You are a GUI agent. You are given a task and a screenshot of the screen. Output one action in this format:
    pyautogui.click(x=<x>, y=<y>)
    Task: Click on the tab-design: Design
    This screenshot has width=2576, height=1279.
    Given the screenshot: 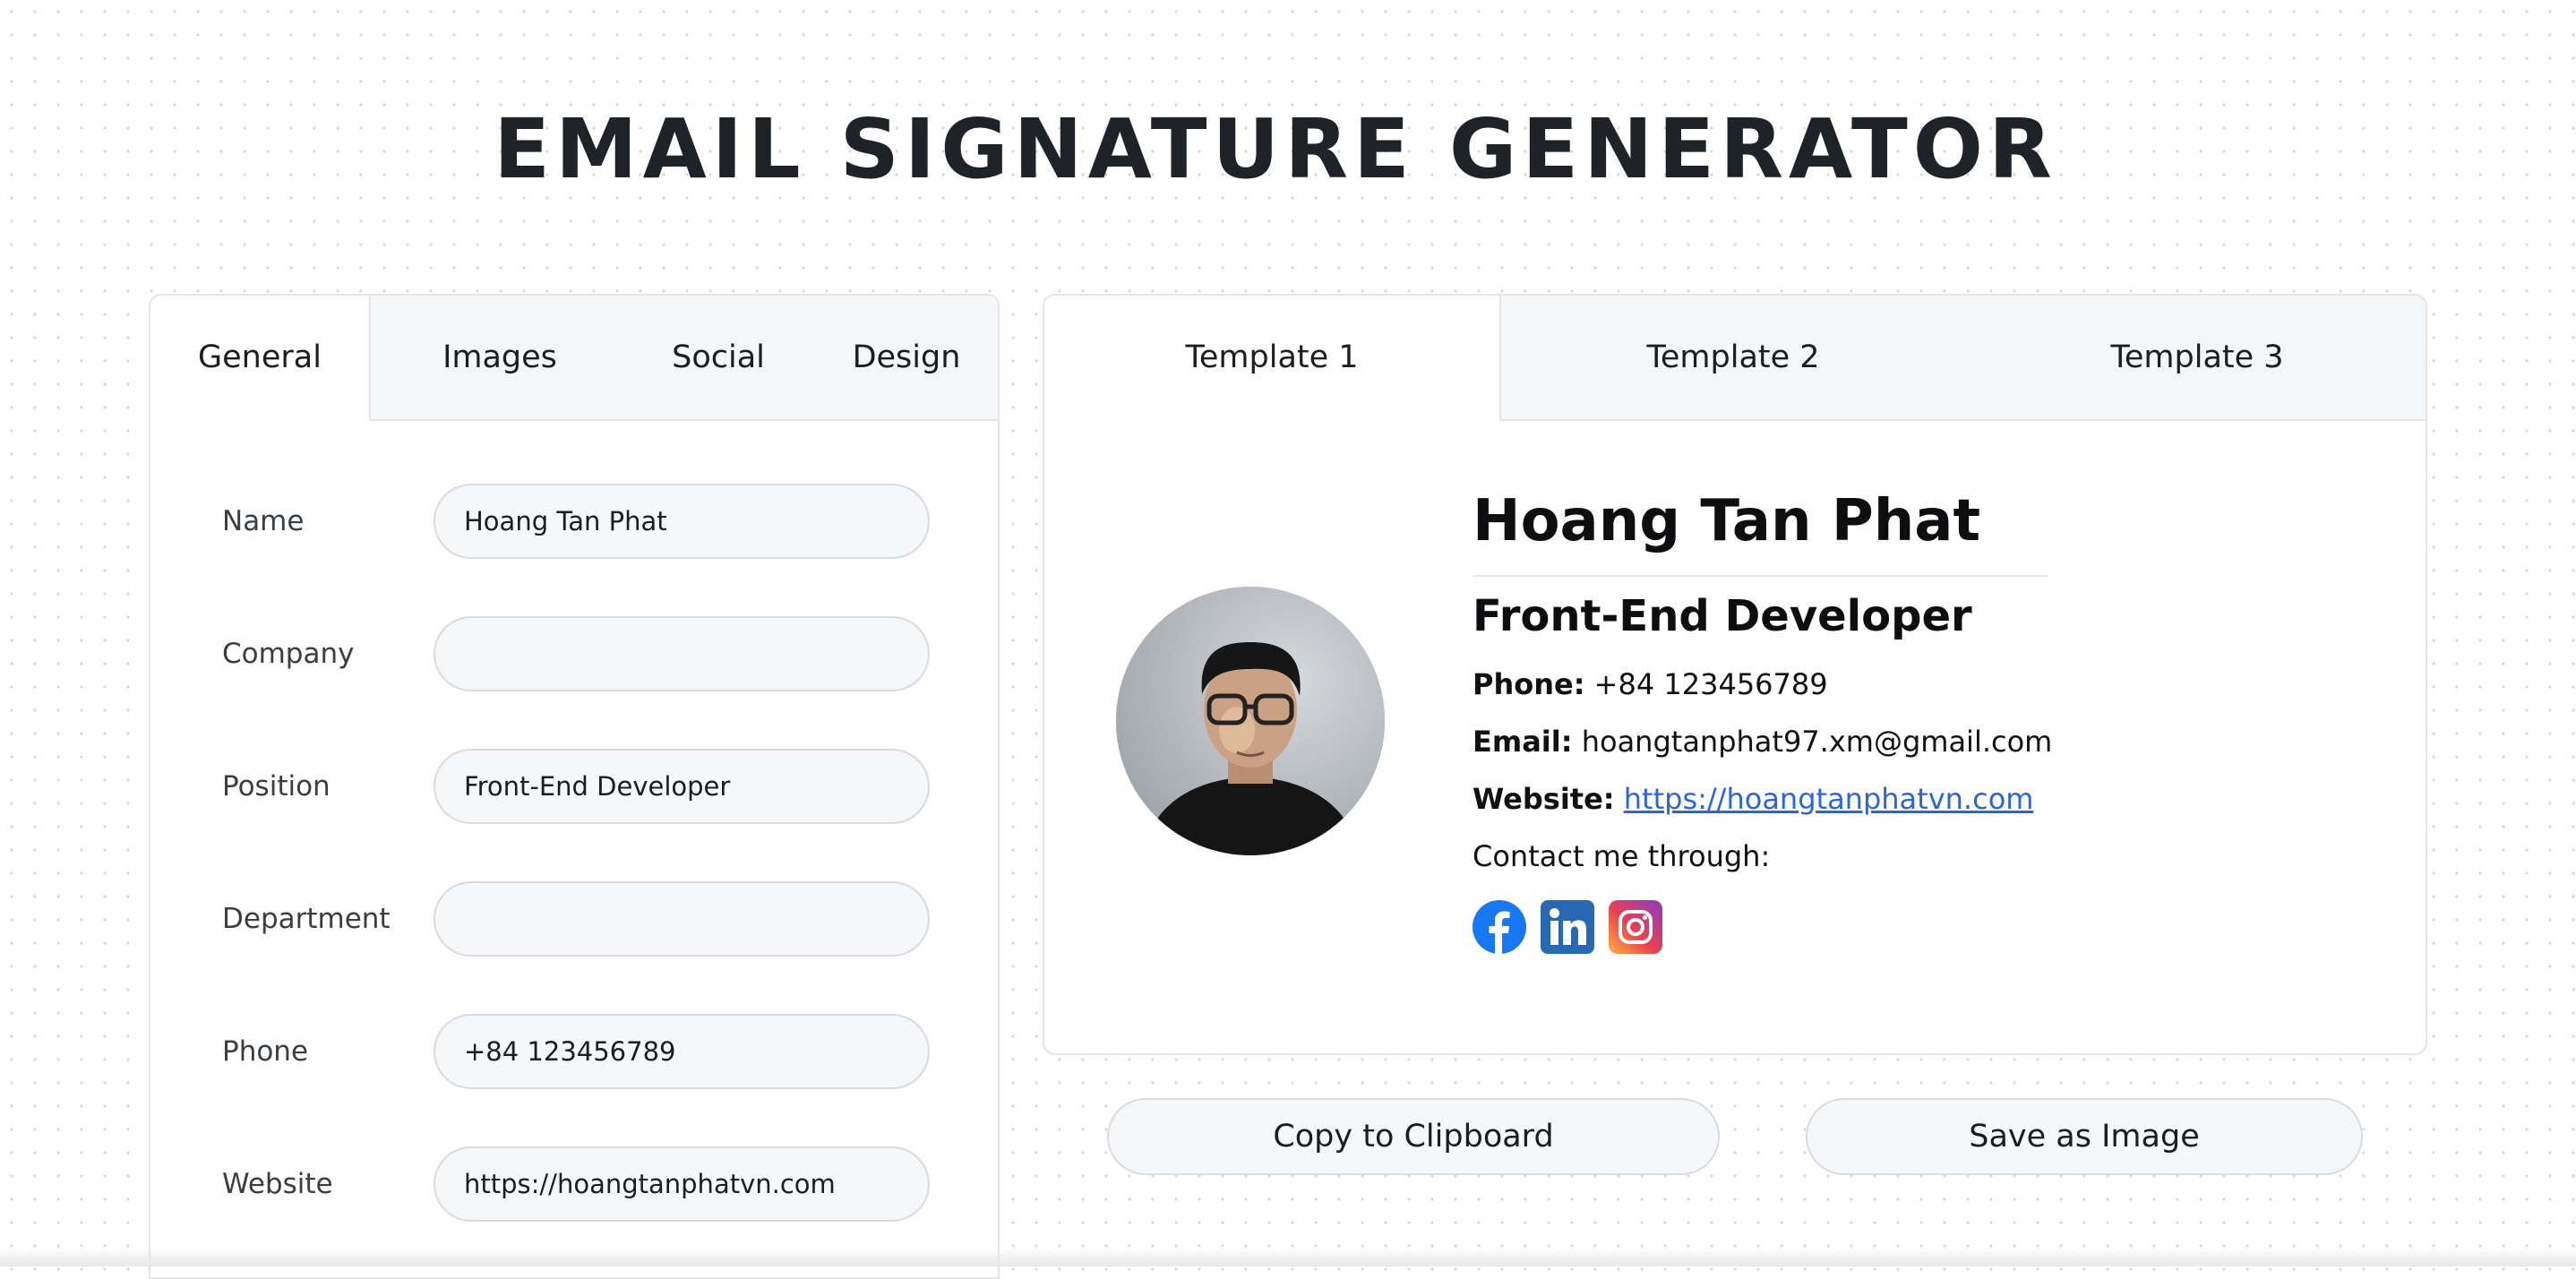 What is the action you would take?
    pyautogui.click(x=906, y=358)
    